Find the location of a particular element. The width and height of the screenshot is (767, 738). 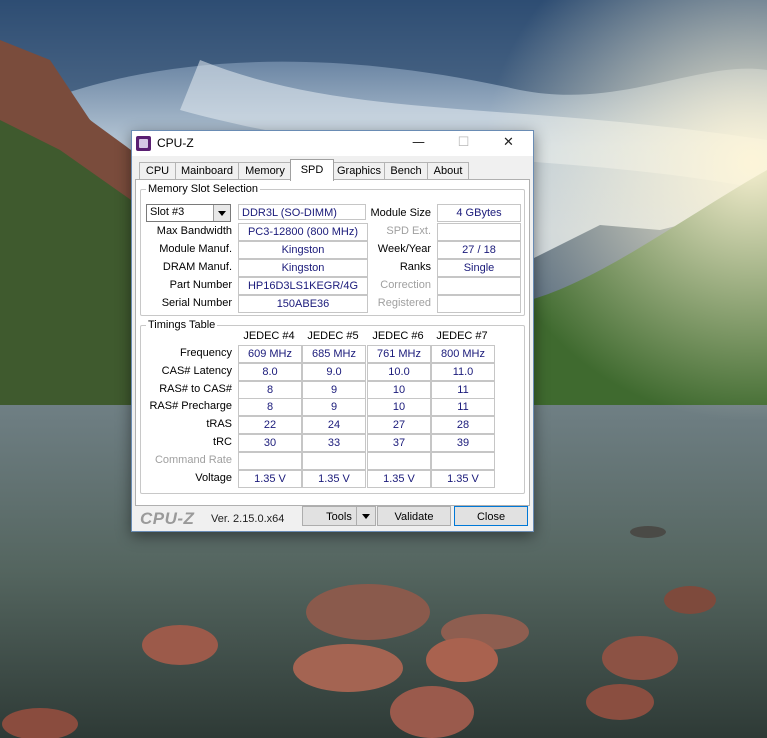

timings-row-label: Frequency is located at coordinates (206, 353).